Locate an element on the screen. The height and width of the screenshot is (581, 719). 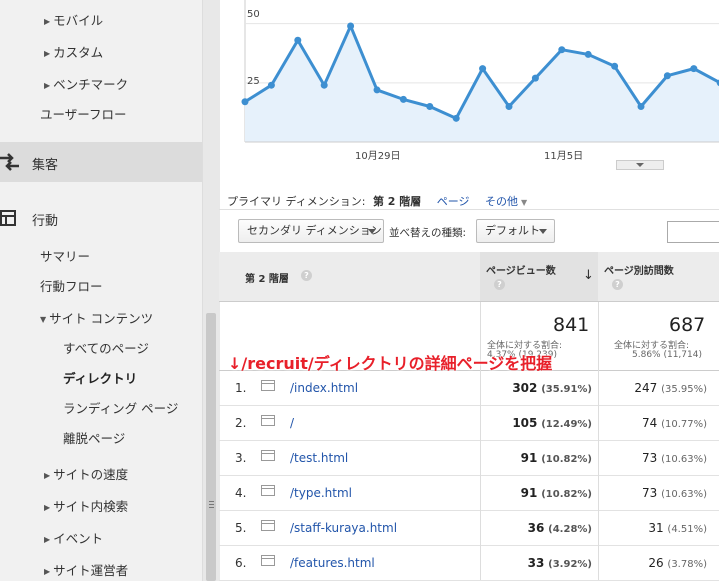
table-row: 2. / 105 (12.49%) 74 (10.77%) is located at coordinates (469, 423).